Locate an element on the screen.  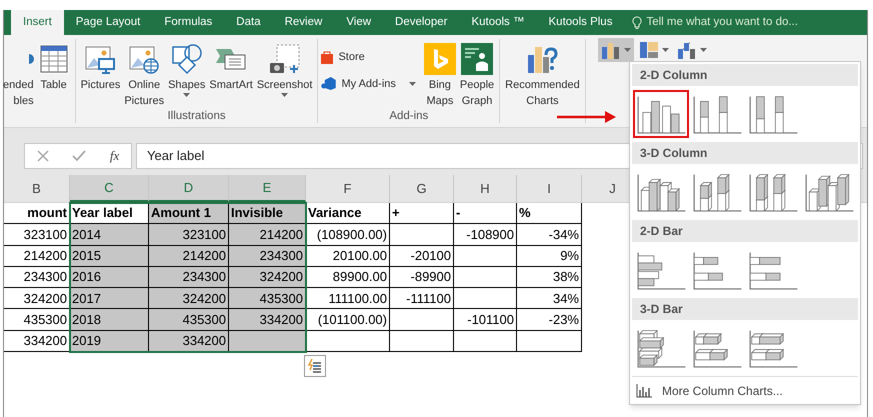
table-cell: -20100 is located at coordinates (422, 256).